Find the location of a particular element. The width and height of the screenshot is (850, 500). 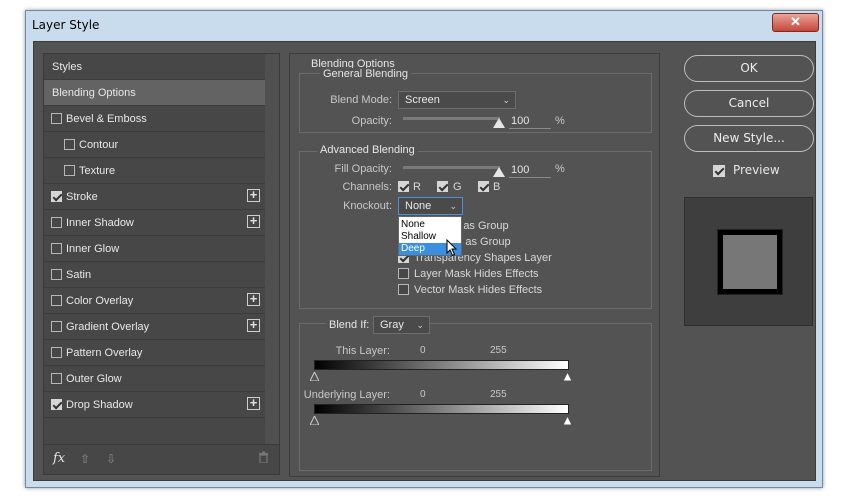

preview-checkbox is located at coordinates (719, 171).